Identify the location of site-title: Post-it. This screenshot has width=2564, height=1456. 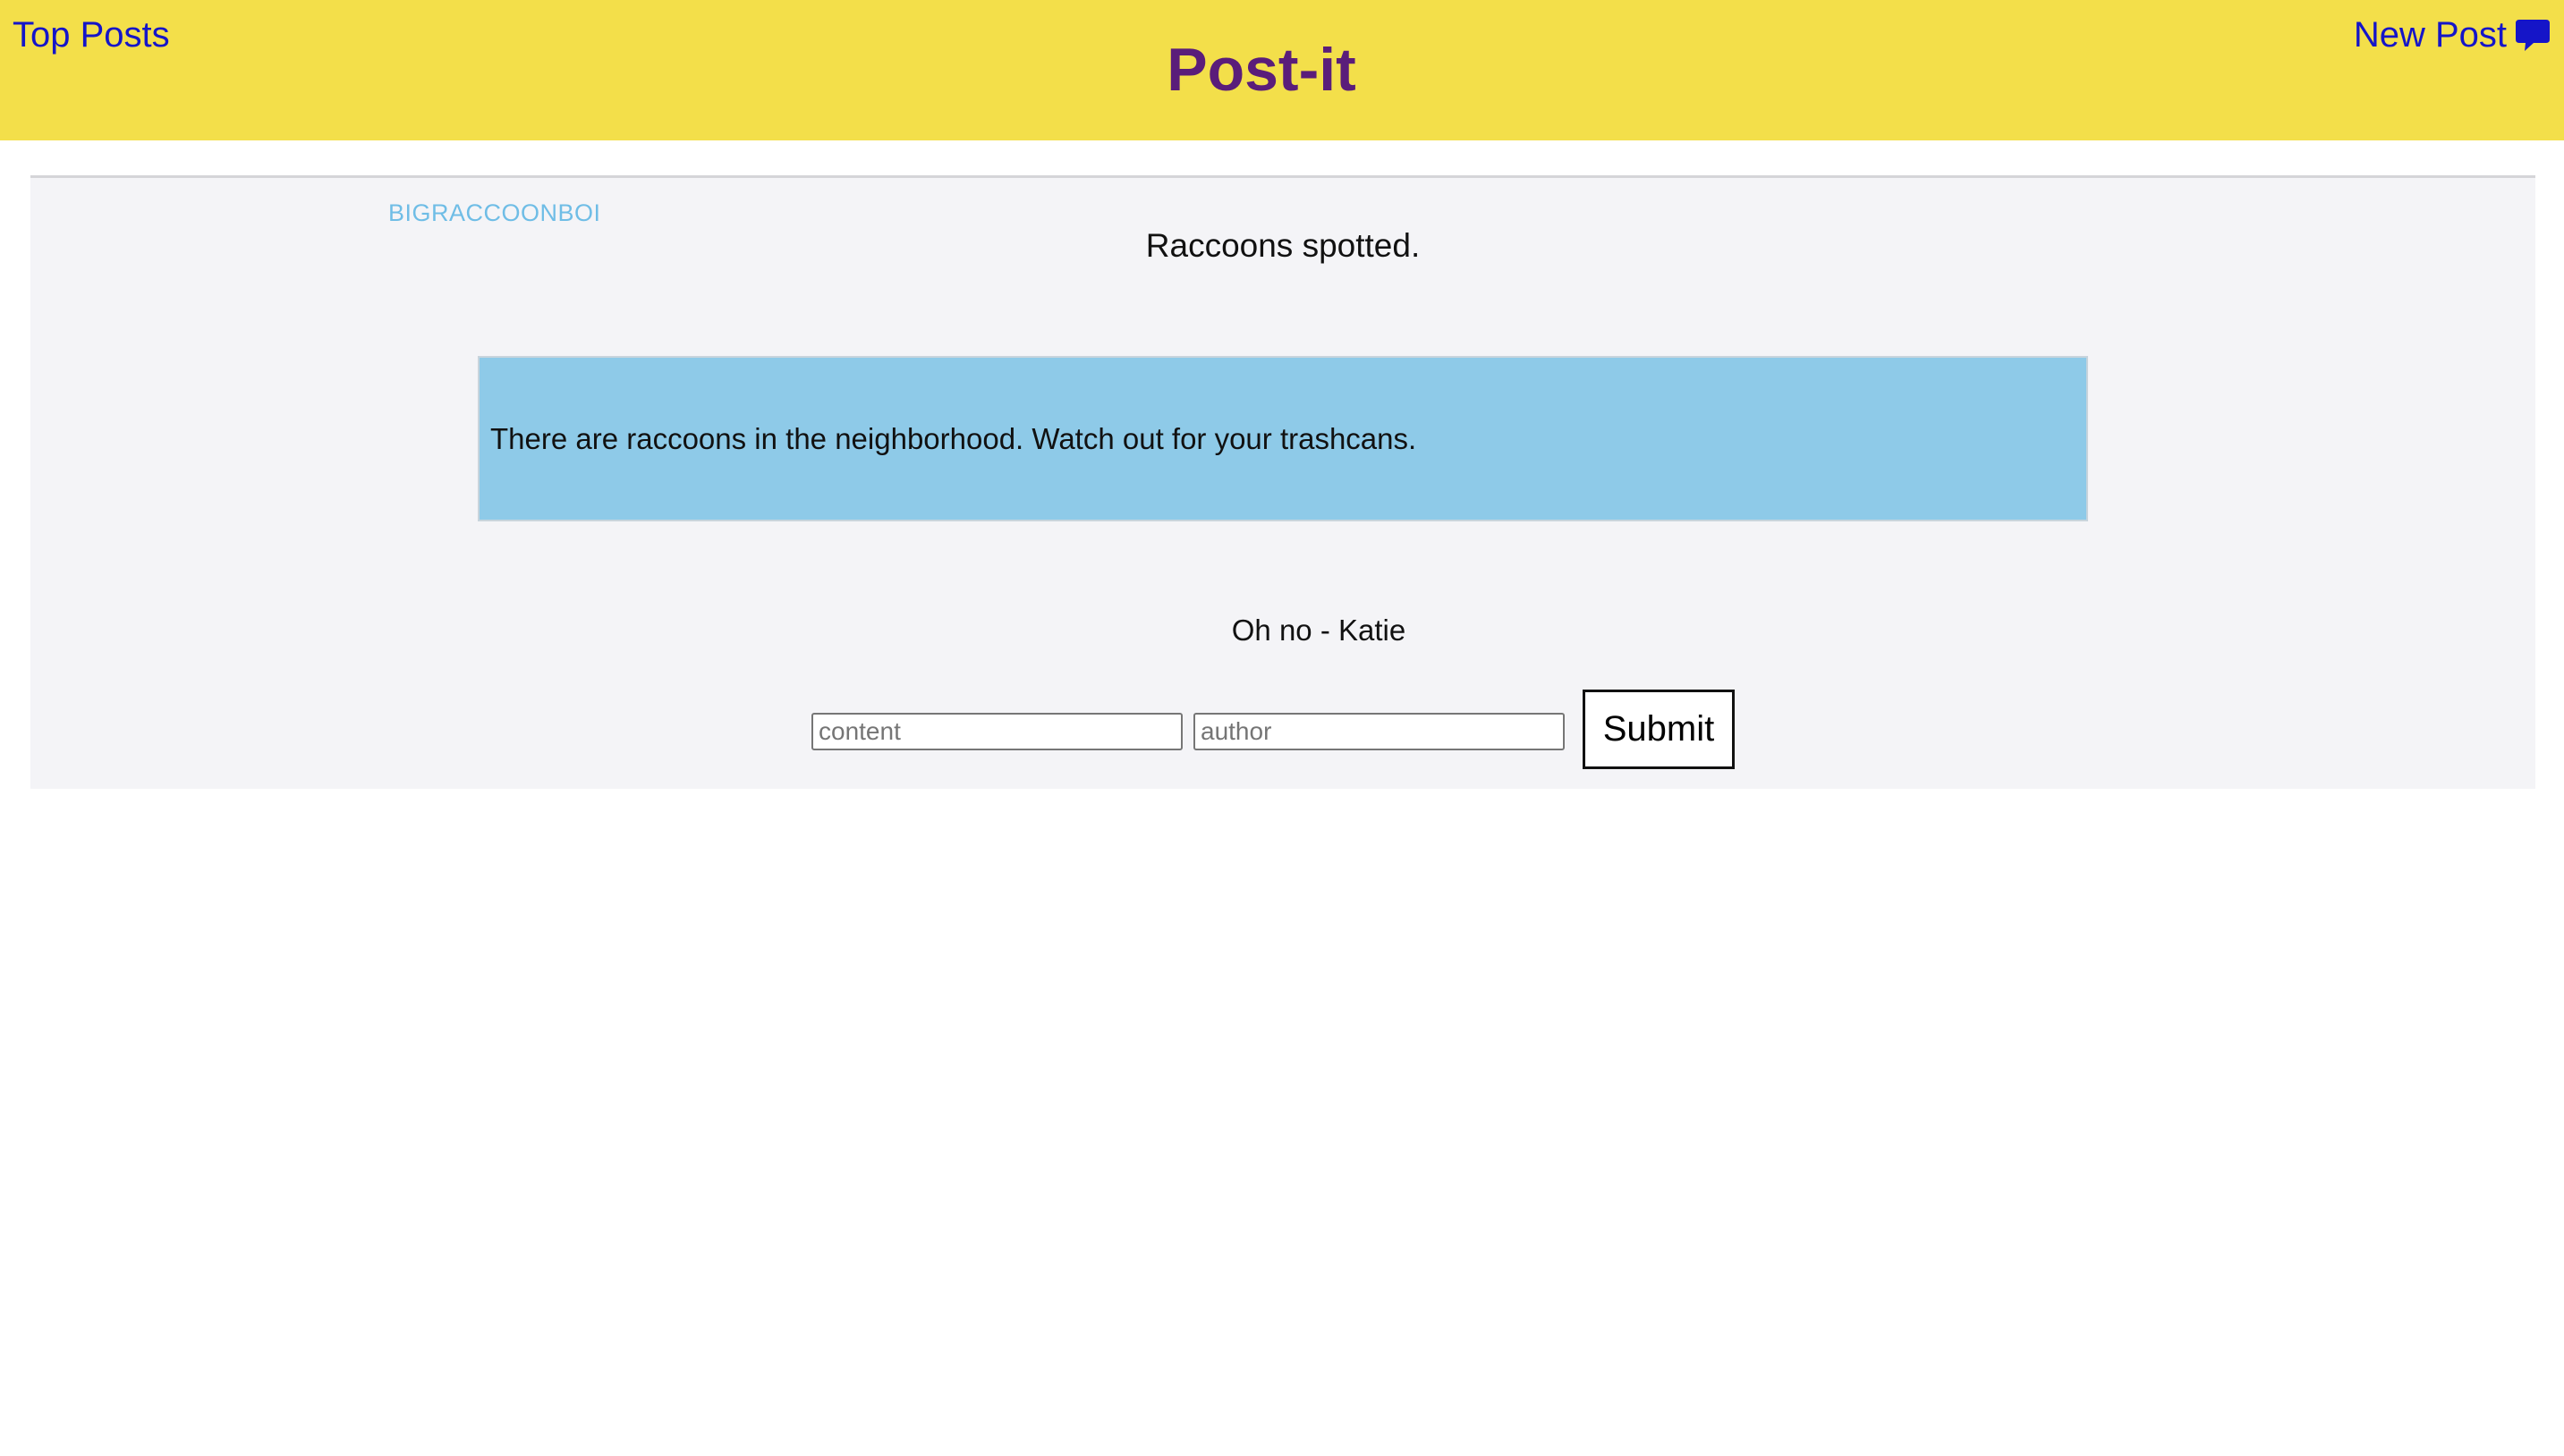
(1262, 70).